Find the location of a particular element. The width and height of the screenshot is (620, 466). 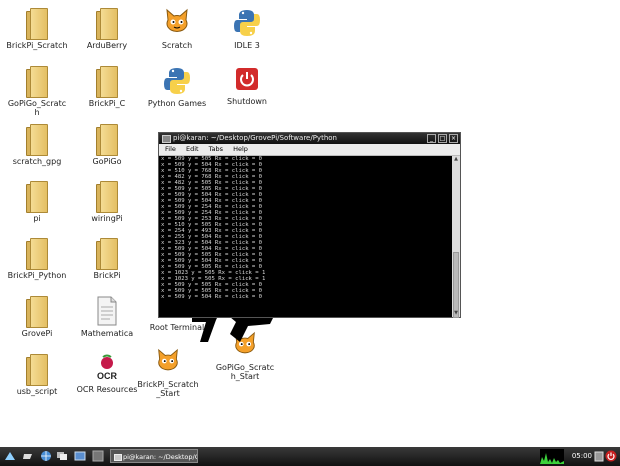

desktop-icon-arduberry: ArduBerry is located at coordinates (107, 29).